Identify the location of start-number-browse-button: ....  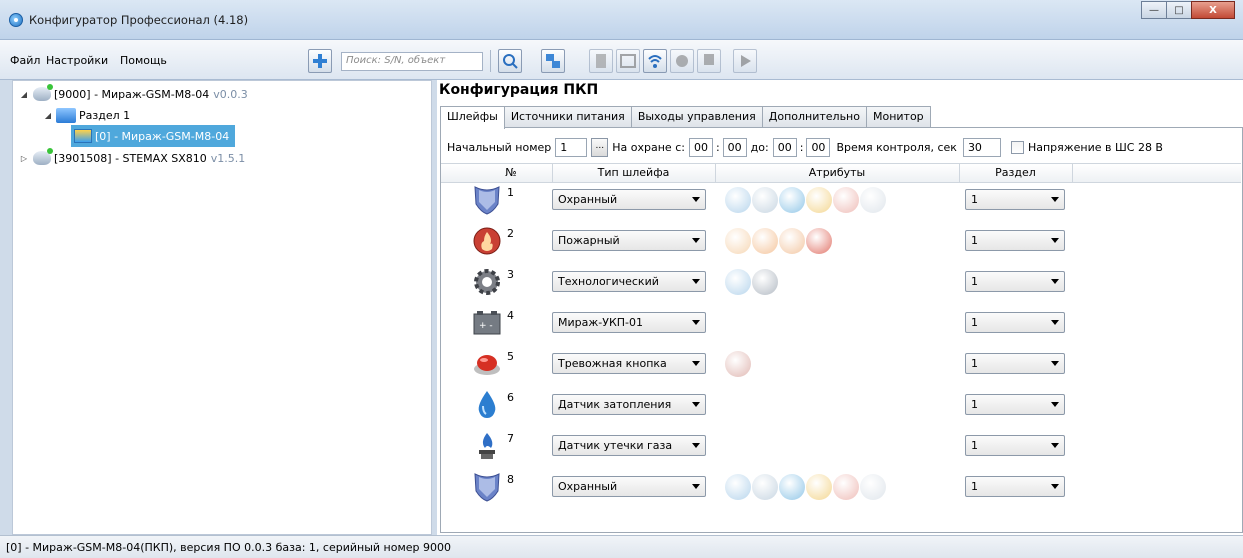
(600, 147).